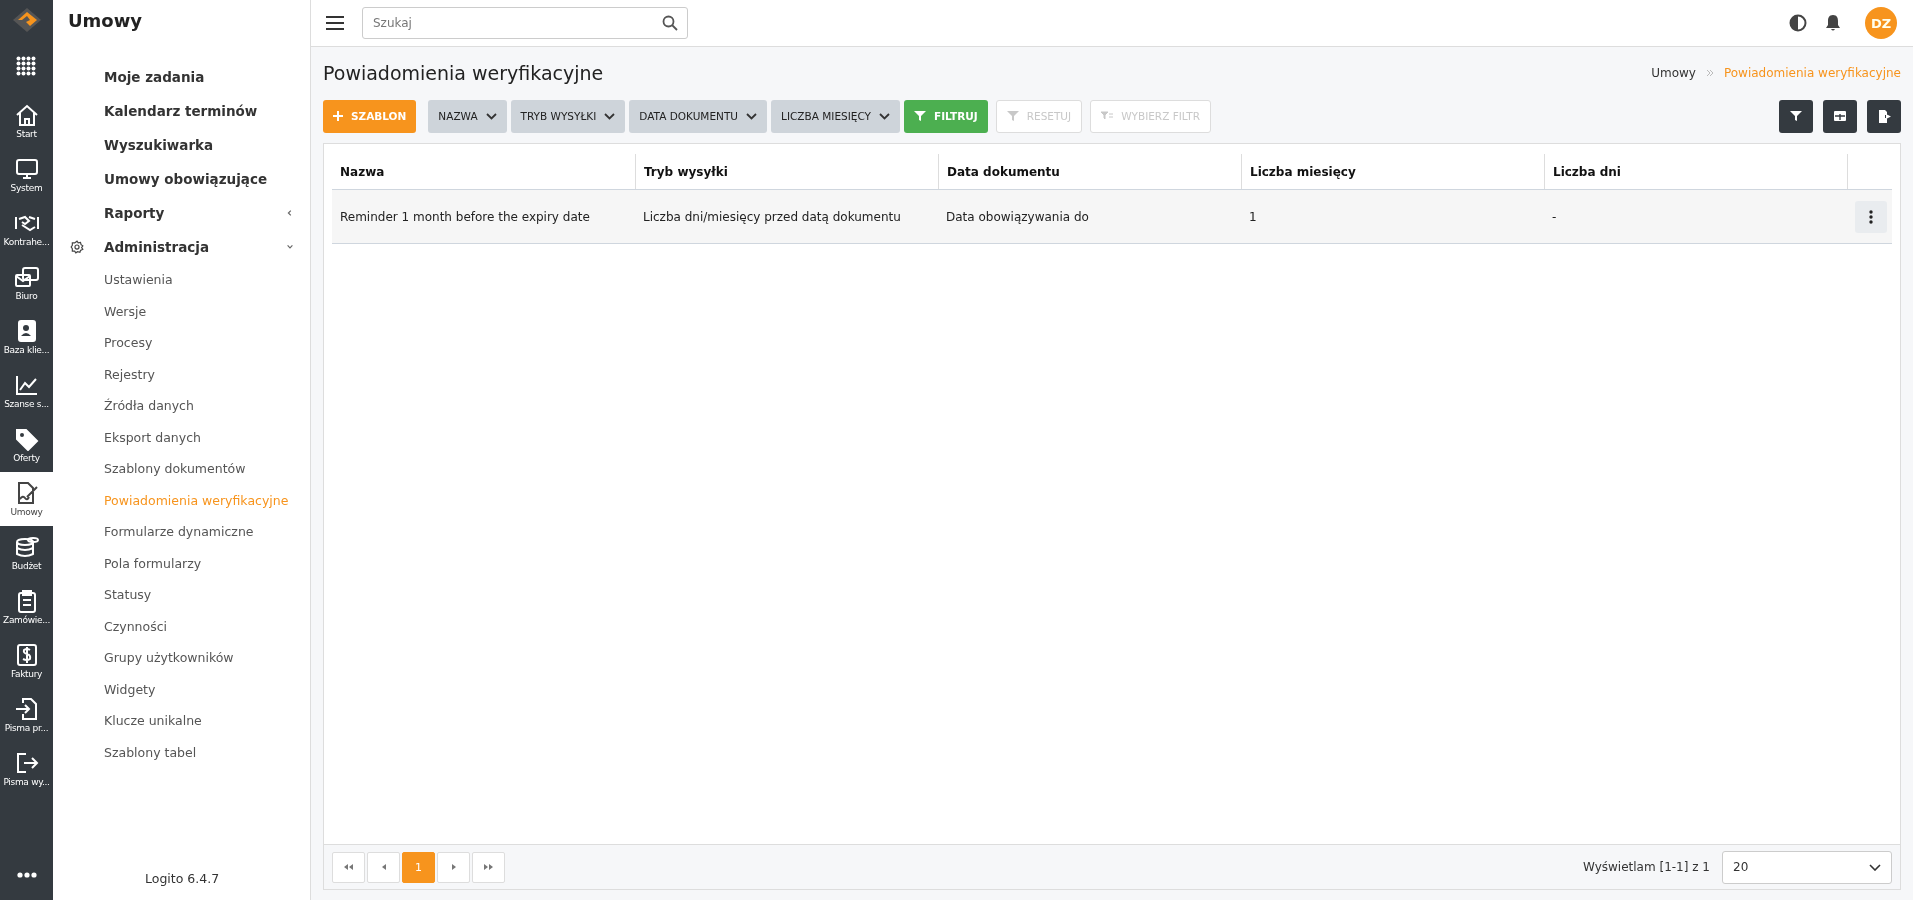 Image resolution: width=1913 pixels, height=900 pixels. What do you see at coordinates (26, 121) in the screenshot?
I see `rail-item: Start` at bounding box center [26, 121].